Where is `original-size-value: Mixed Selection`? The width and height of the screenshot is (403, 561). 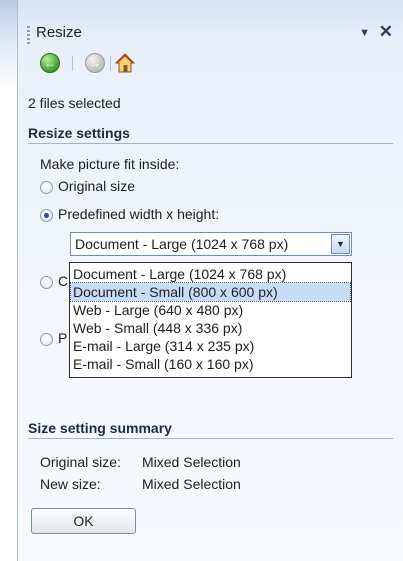 original-size-value: Mixed Selection is located at coordinates (191, 462).